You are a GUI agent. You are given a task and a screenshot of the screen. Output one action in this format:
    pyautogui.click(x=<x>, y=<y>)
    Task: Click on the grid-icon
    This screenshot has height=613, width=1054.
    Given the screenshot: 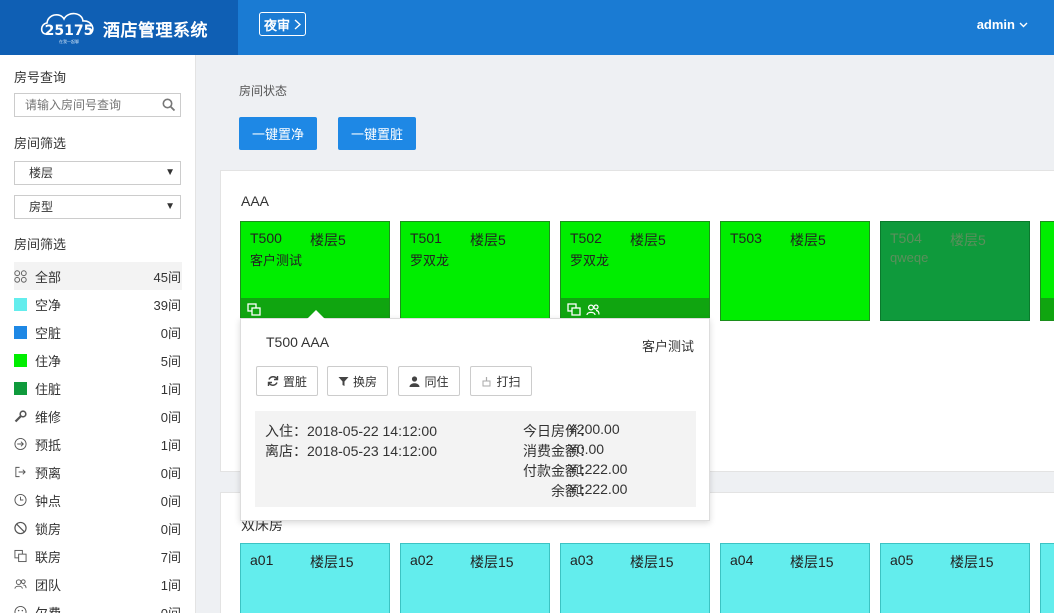 What is the action you would take?
    pyautogui.click(x=20, y=276)
    